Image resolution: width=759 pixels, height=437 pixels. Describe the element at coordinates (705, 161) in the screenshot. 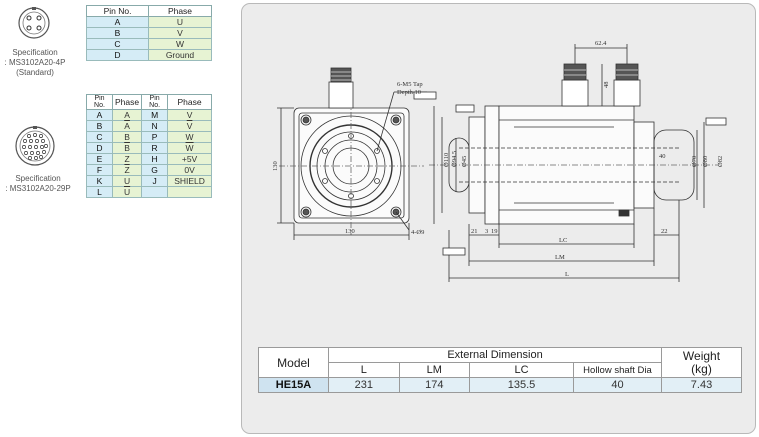

I see `dim-d5: Ø80` at that location.